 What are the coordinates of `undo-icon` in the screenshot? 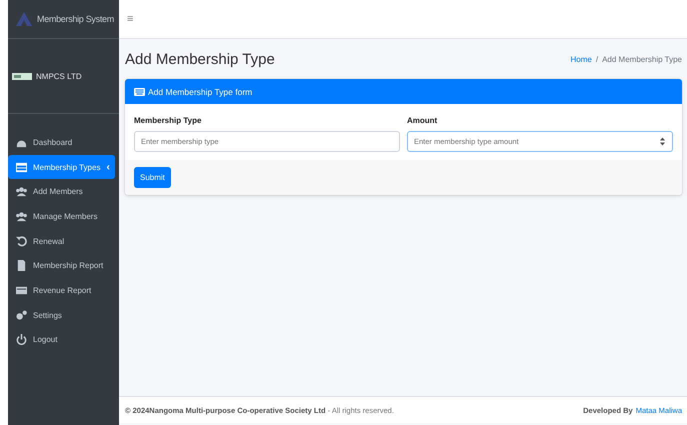 It's located at (21, 241).